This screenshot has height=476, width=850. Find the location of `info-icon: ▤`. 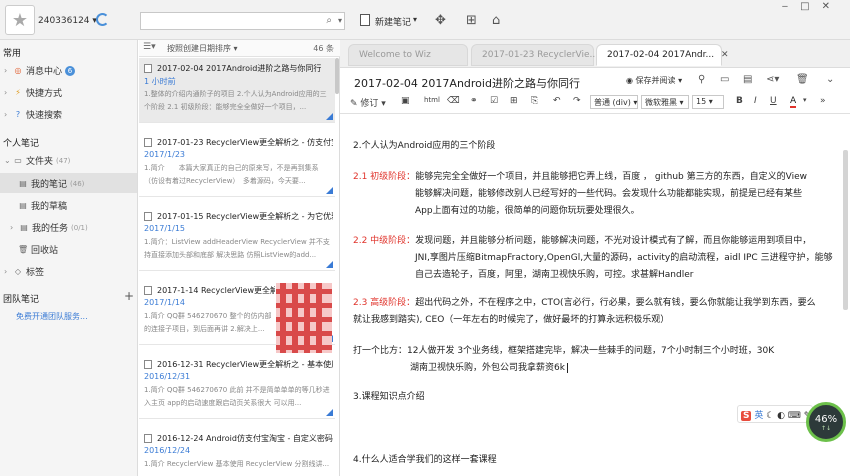

info-icon: ▤ is located at coordinates (747, 79).